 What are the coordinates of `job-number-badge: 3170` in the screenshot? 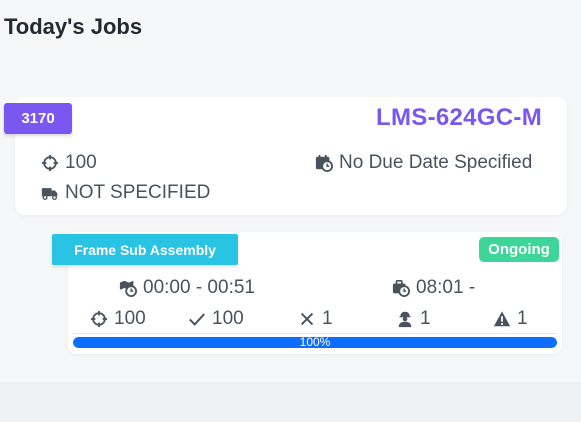 It's located at (38, 118).